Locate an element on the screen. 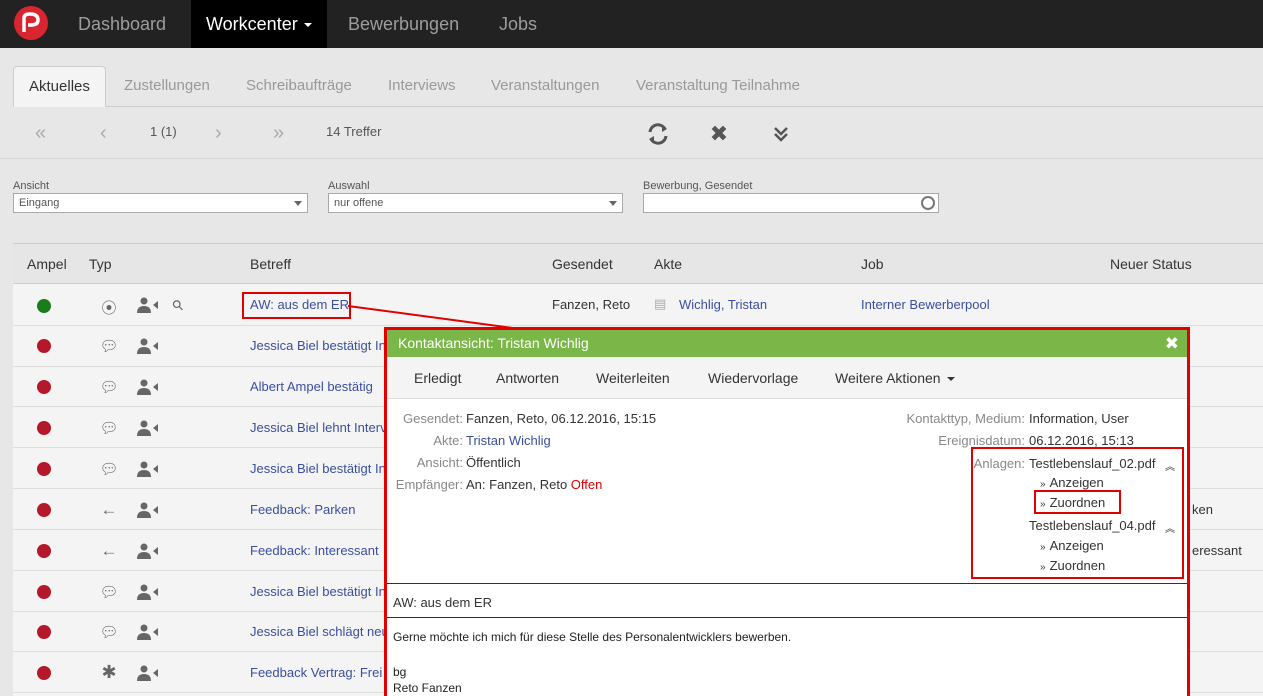  field-akte-link: Tristan Wichlig is located at coordinates (508, 440).